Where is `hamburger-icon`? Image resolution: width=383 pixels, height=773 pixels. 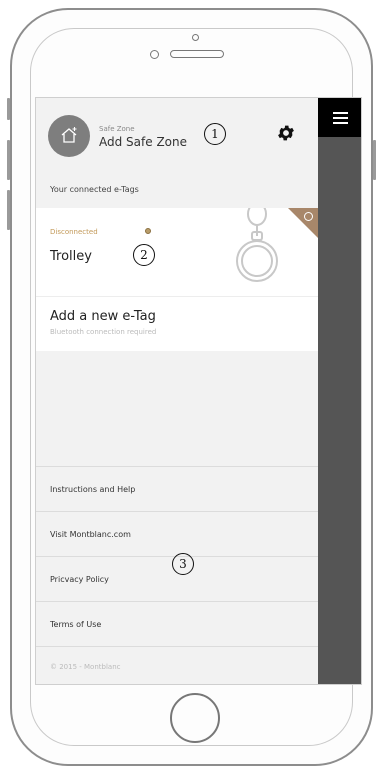 hamburger-icon is located at coordinates (339, 117).